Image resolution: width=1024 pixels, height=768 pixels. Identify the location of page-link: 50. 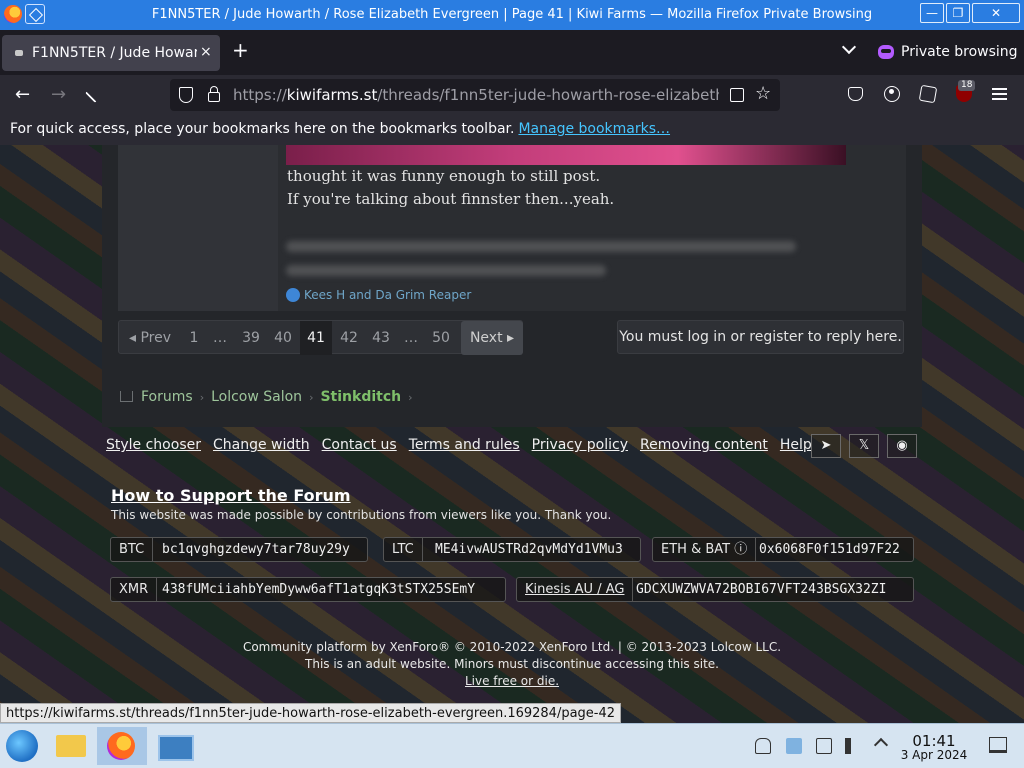
(441, 338).